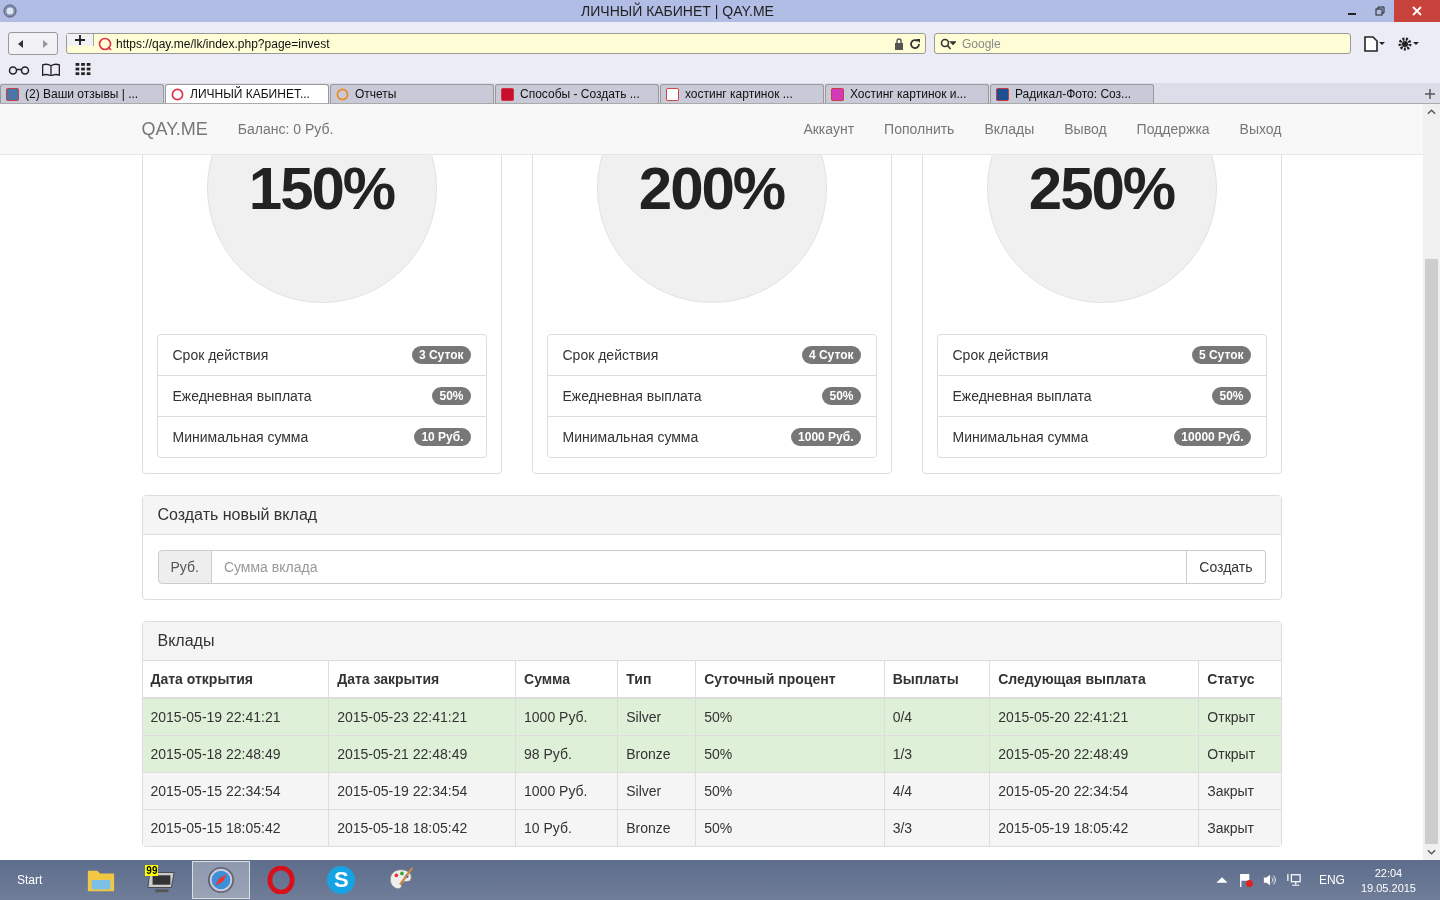  Describe the element at coordinates (441, 355) in the screenshot. I see `value-badge: 3 Суток` at that location.